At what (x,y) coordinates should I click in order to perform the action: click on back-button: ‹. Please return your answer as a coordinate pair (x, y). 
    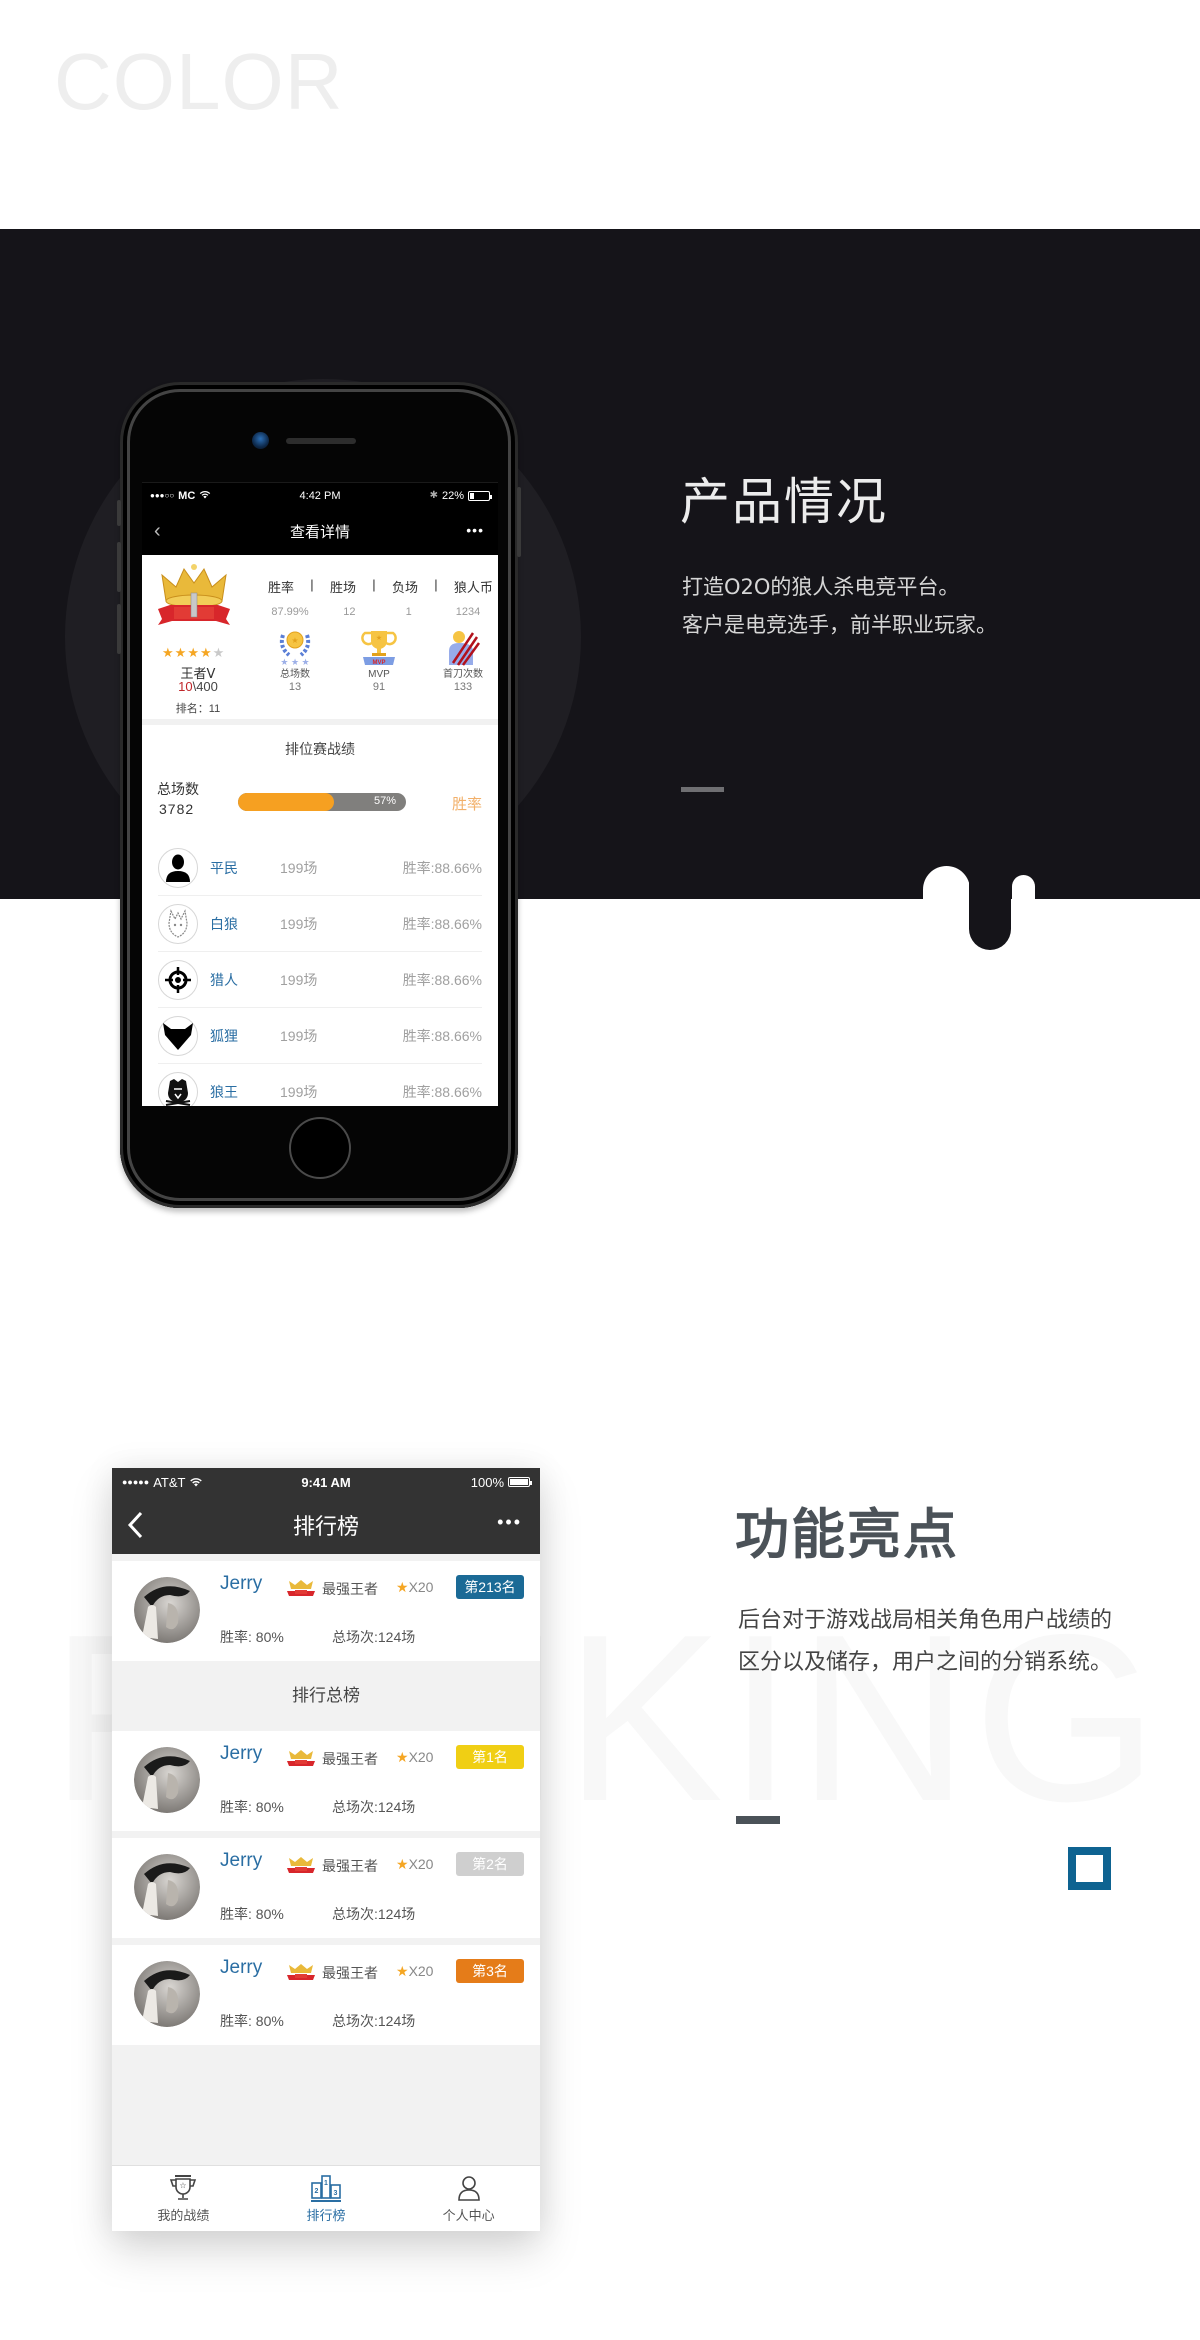
    Looking at the image, I should click on (157, 531).